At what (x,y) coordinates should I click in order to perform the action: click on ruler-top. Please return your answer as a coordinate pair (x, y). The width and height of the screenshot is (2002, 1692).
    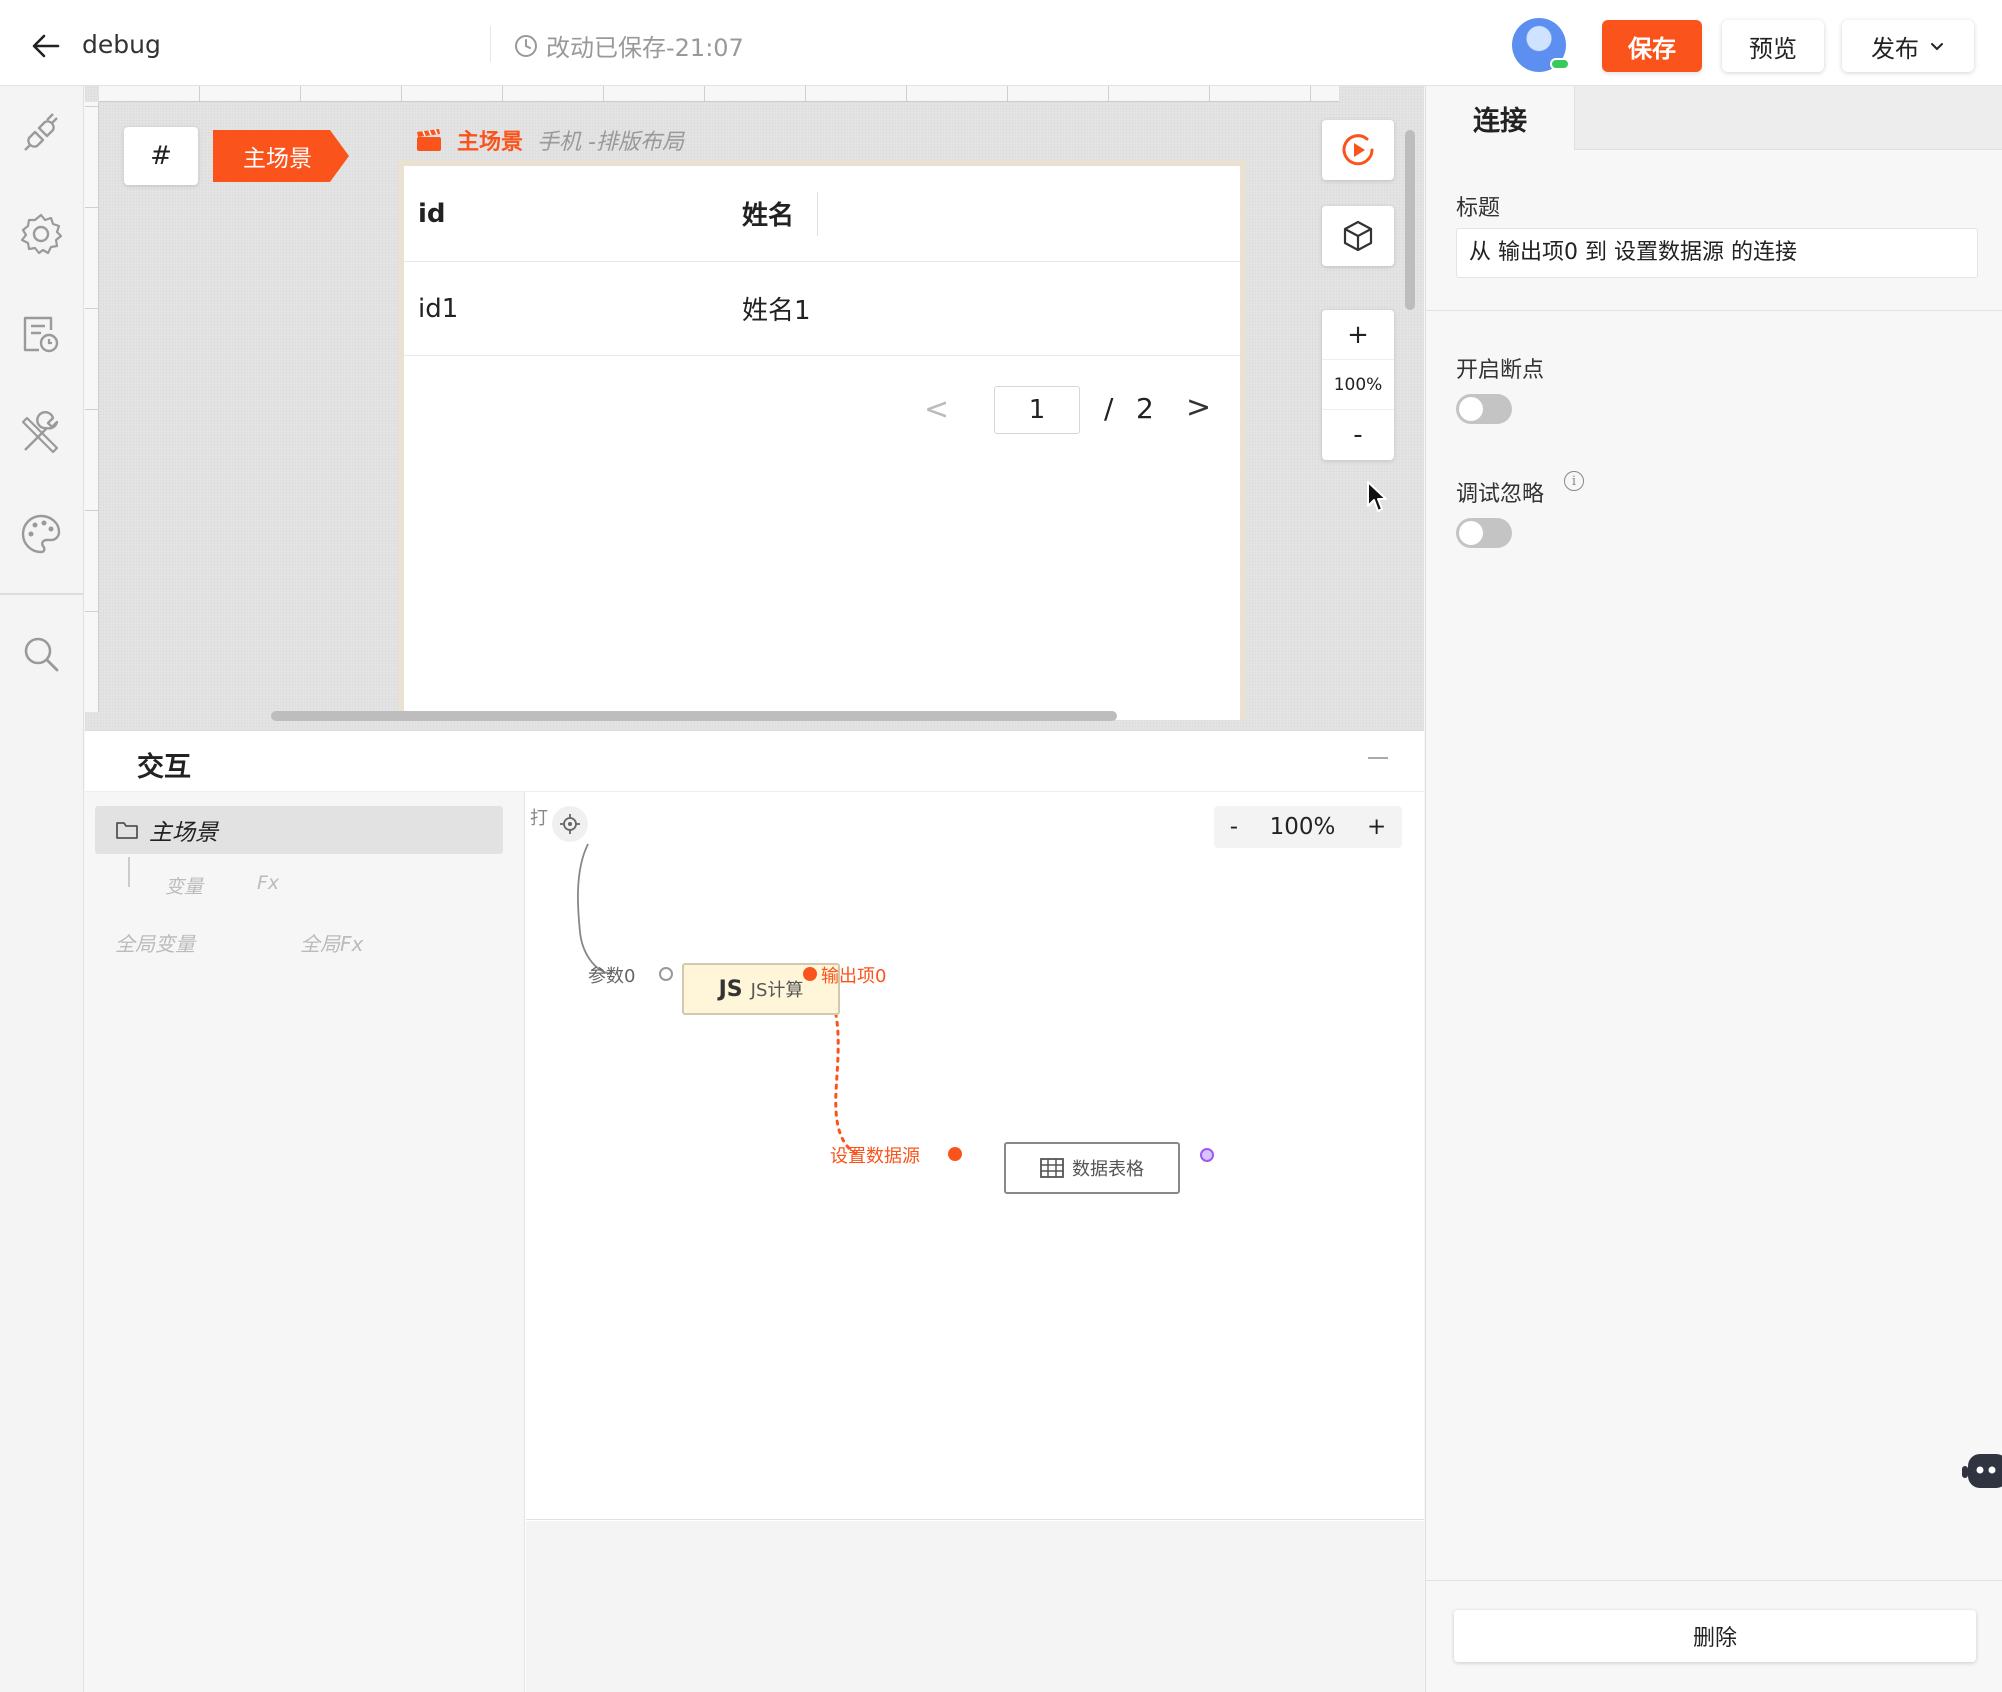
    Looking at the image, I should click on (719, 94).